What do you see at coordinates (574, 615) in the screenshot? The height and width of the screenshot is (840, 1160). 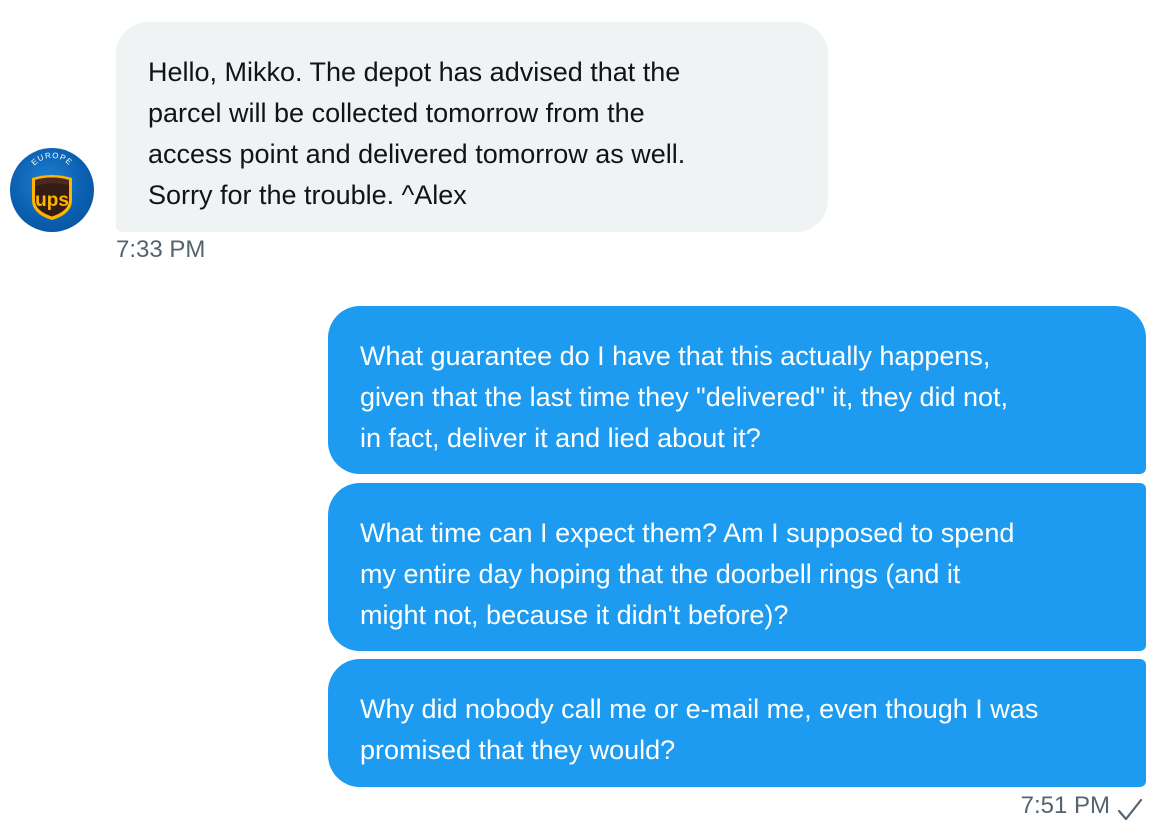 I see `message-line: might not, because it didn't before)?` at bounding box center [574, 615].